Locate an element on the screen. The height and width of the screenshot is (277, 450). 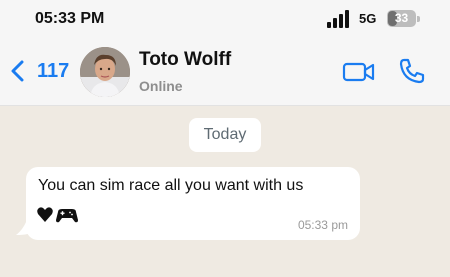
status-bar: 05:33 PM 5G 33 is located at coordinates (225, 19).